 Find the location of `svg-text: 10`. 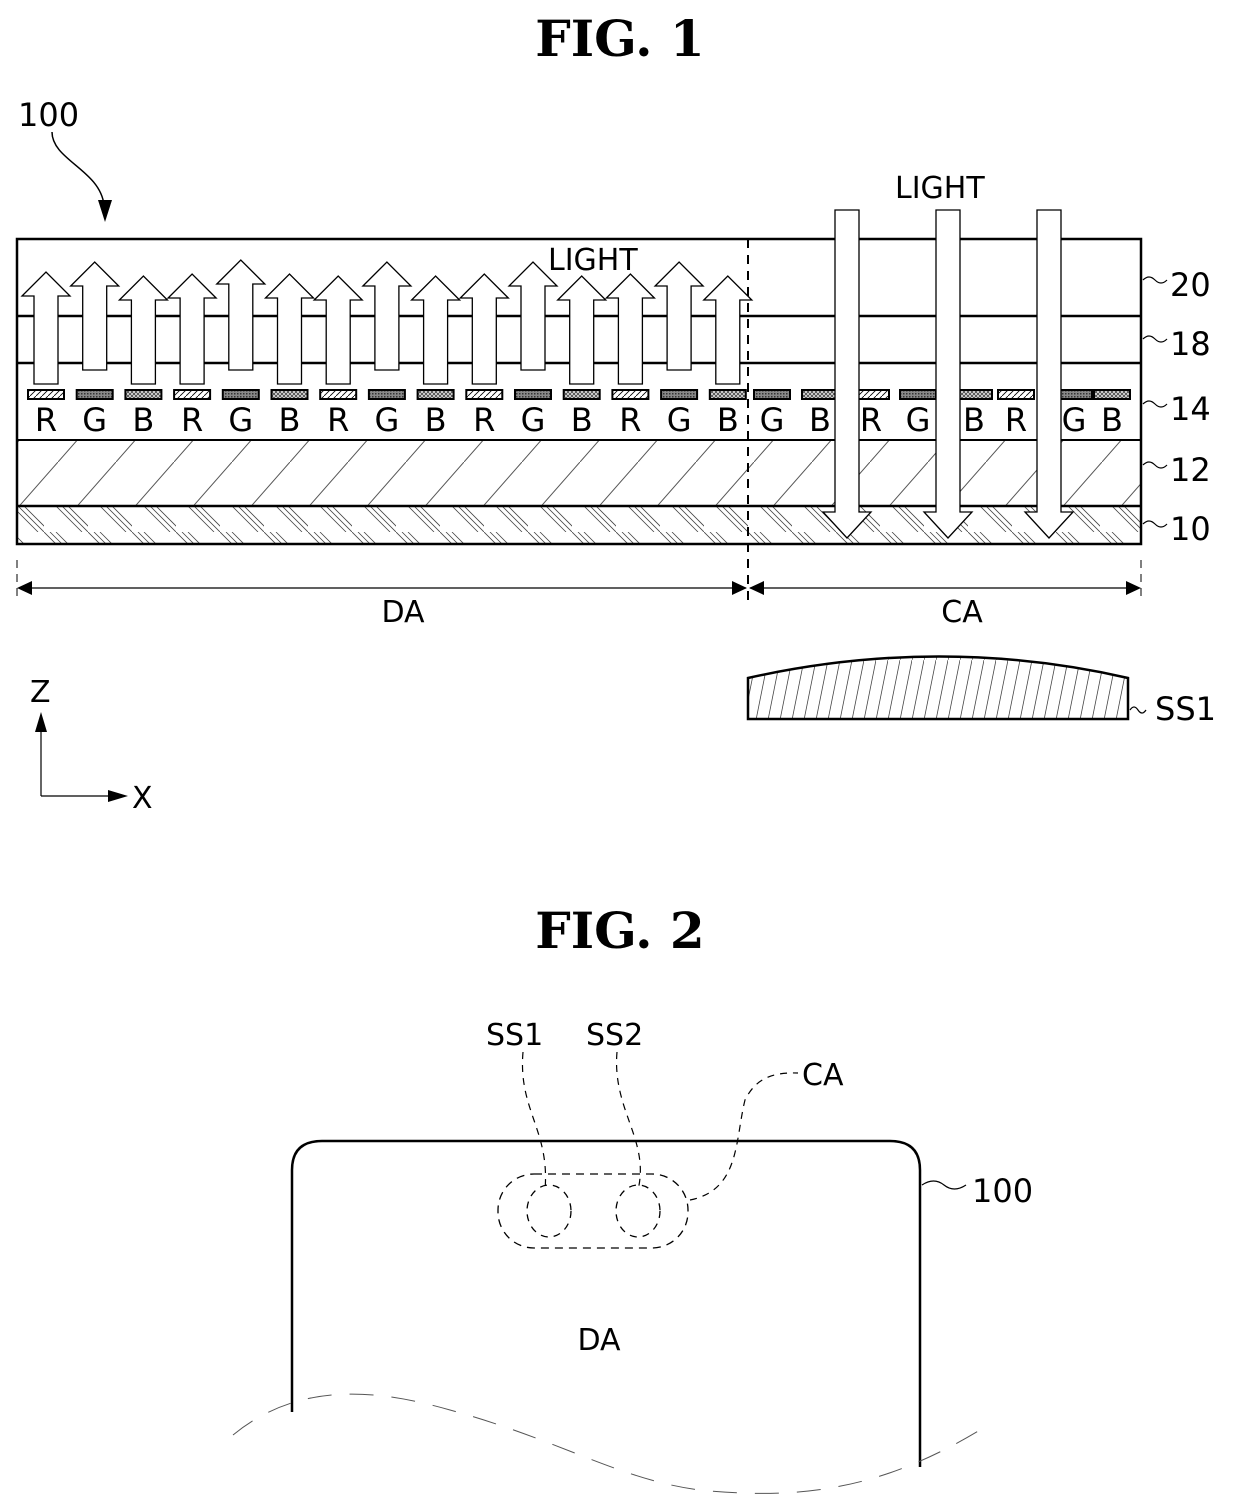

svg-text: 10 is located at coordinates (1190, 529).